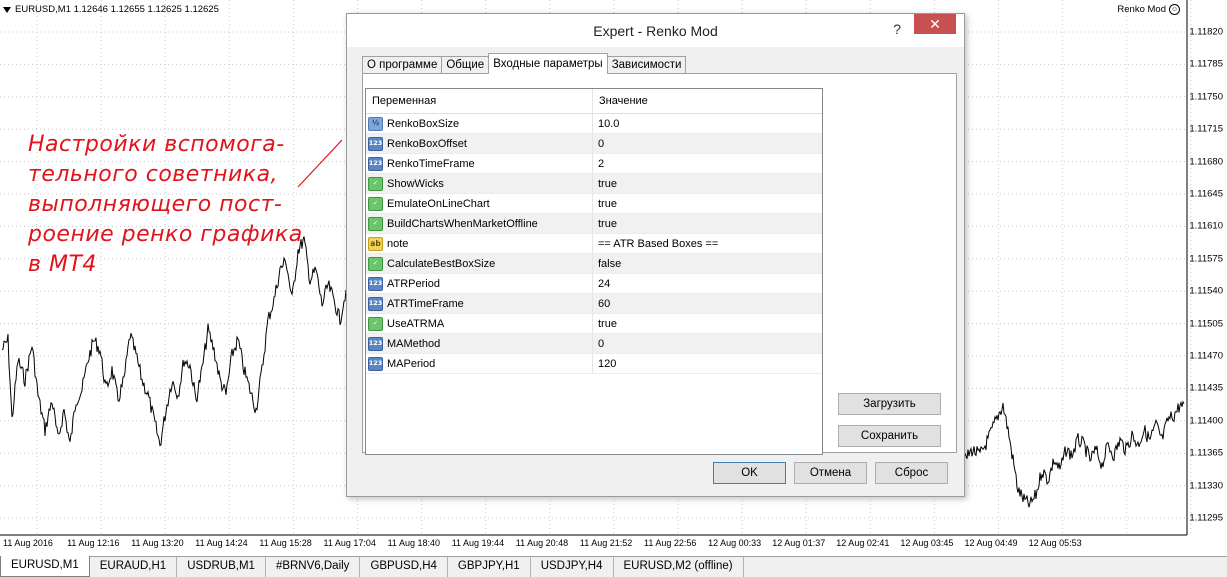 The width and height of the screenshot is (1227, 577). Describe the element at coordinates (1055, 543) in the screenshot. I see `time-tick-label: 12 Aug 05:53` at that location.